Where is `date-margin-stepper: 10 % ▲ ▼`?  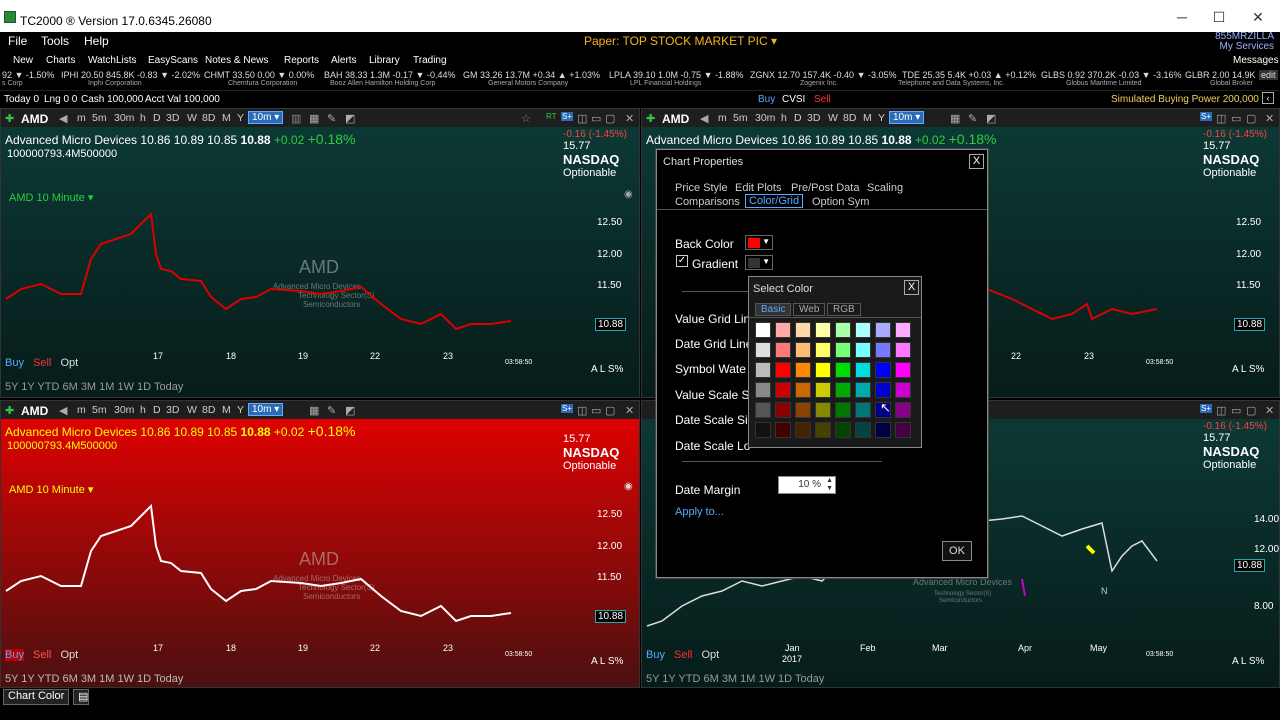 date-margin-stepper: 10 % ▲ ▼ is located at coordinates (807, 485).